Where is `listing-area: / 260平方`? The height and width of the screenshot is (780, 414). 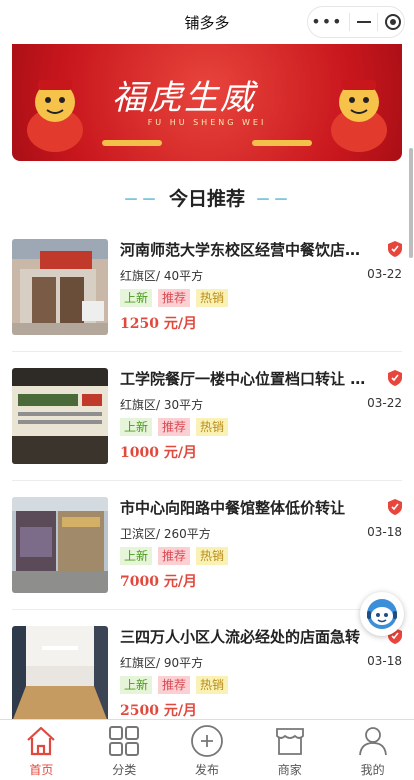 listing-area: / 260平方 is located at coordinates (183, 534).